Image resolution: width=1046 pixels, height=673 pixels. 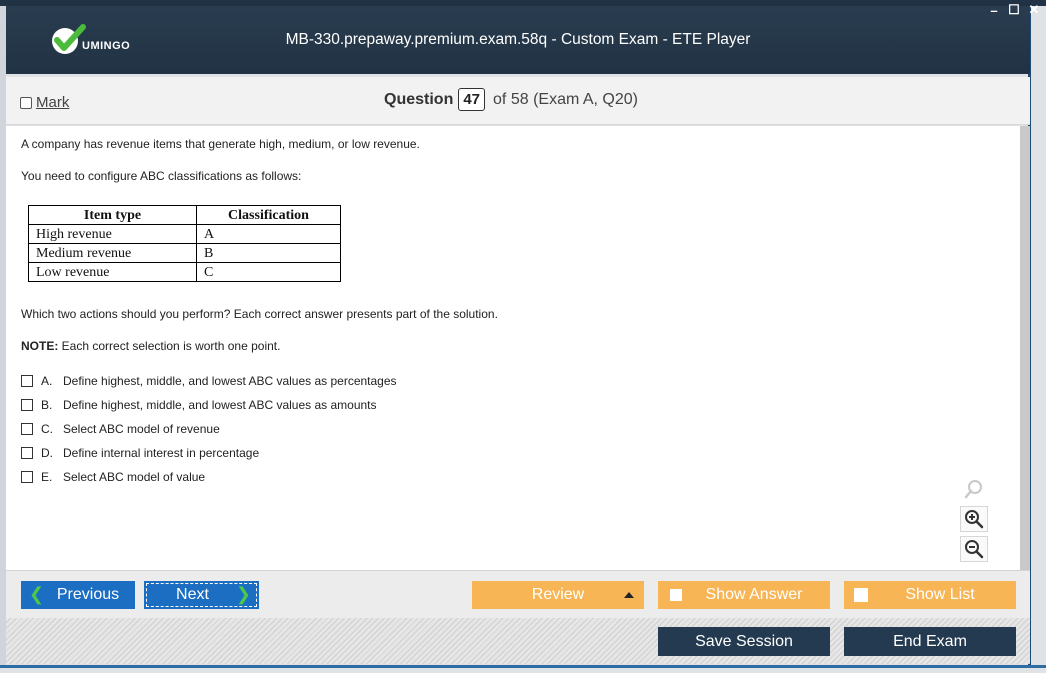 I want to click on table-row: Low revenue C, so click(x=184, y=272).